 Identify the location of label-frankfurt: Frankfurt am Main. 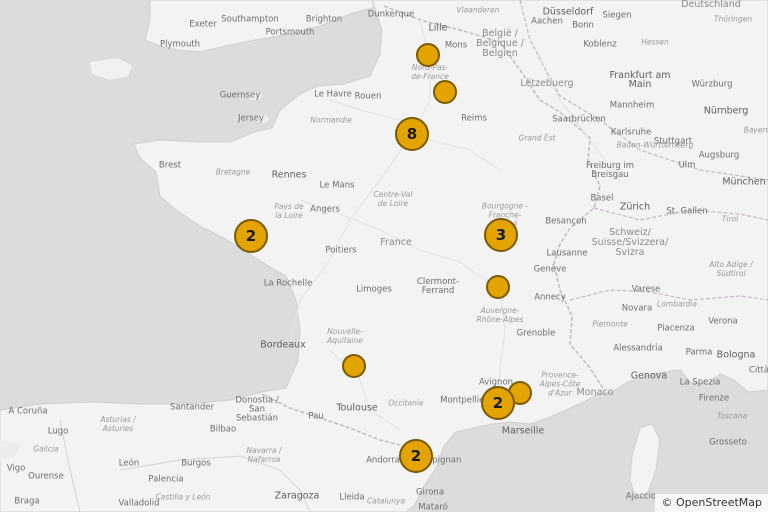
(640, 80).